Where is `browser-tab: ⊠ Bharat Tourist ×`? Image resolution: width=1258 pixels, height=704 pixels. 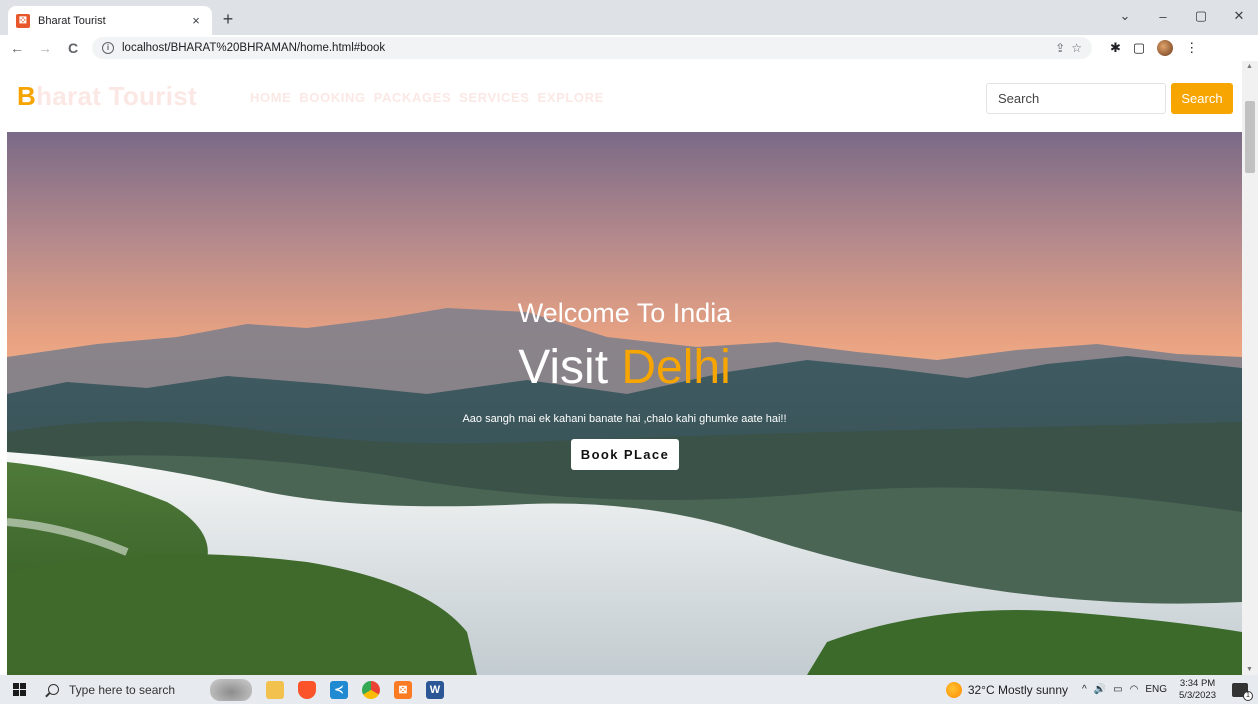
browser-tab: ⊠ Bharat Tourist × is located at coordinates (110, 20).